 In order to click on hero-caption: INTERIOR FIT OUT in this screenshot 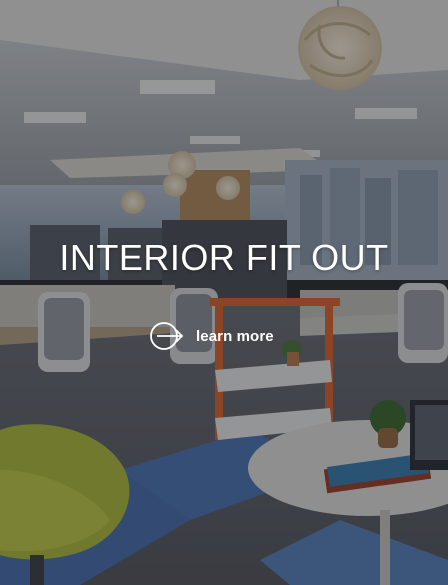, I will do `click(224, 258)`.